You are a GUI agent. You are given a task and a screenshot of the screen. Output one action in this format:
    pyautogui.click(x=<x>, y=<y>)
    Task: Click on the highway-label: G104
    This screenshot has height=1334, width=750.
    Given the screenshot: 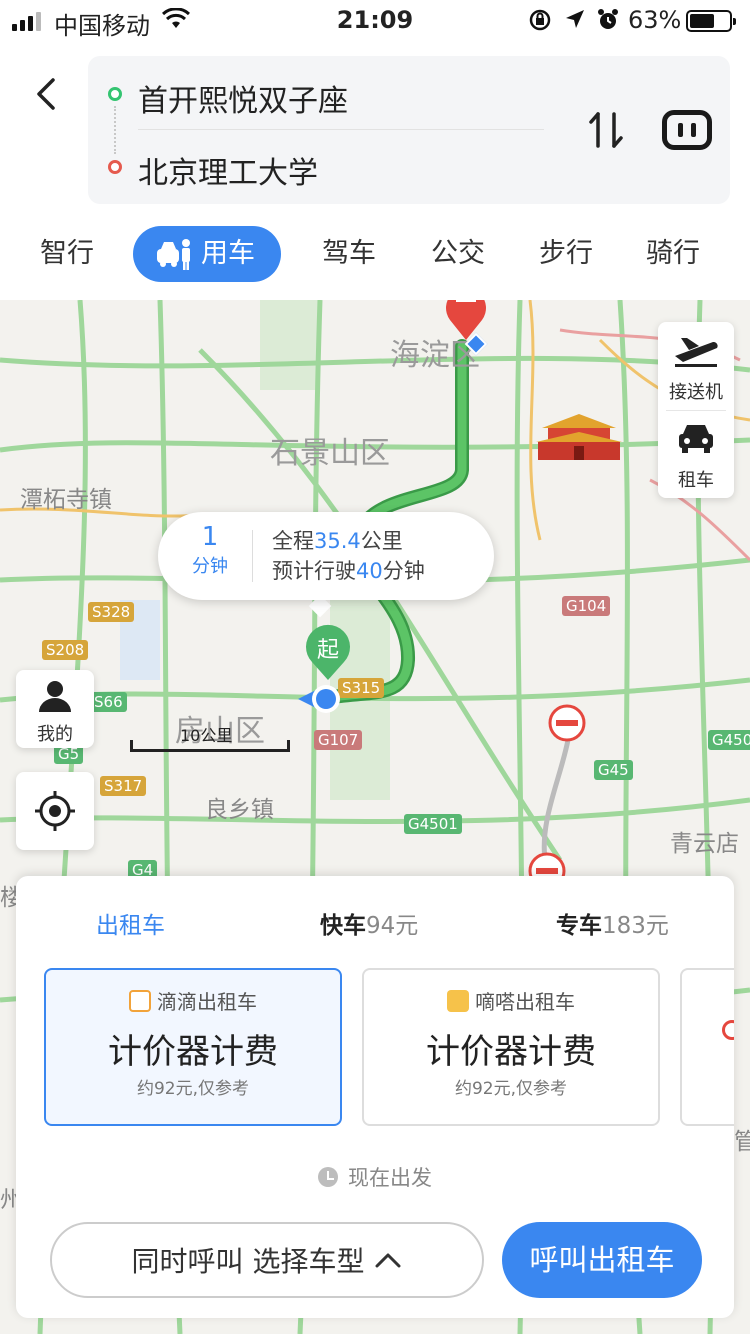 What is the action you would take?
    pyautogui.click(x=586, y=606)
    